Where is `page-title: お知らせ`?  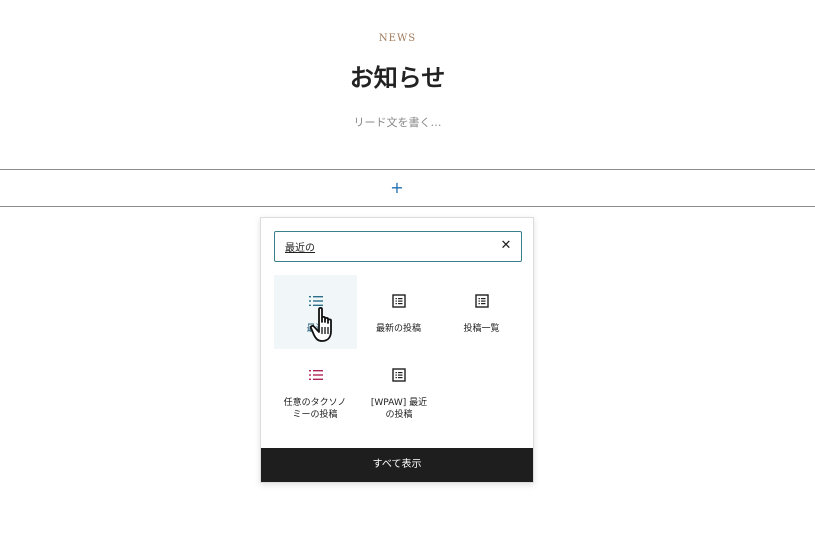 page-title: お知らせ is located at coordinates (397, 77).